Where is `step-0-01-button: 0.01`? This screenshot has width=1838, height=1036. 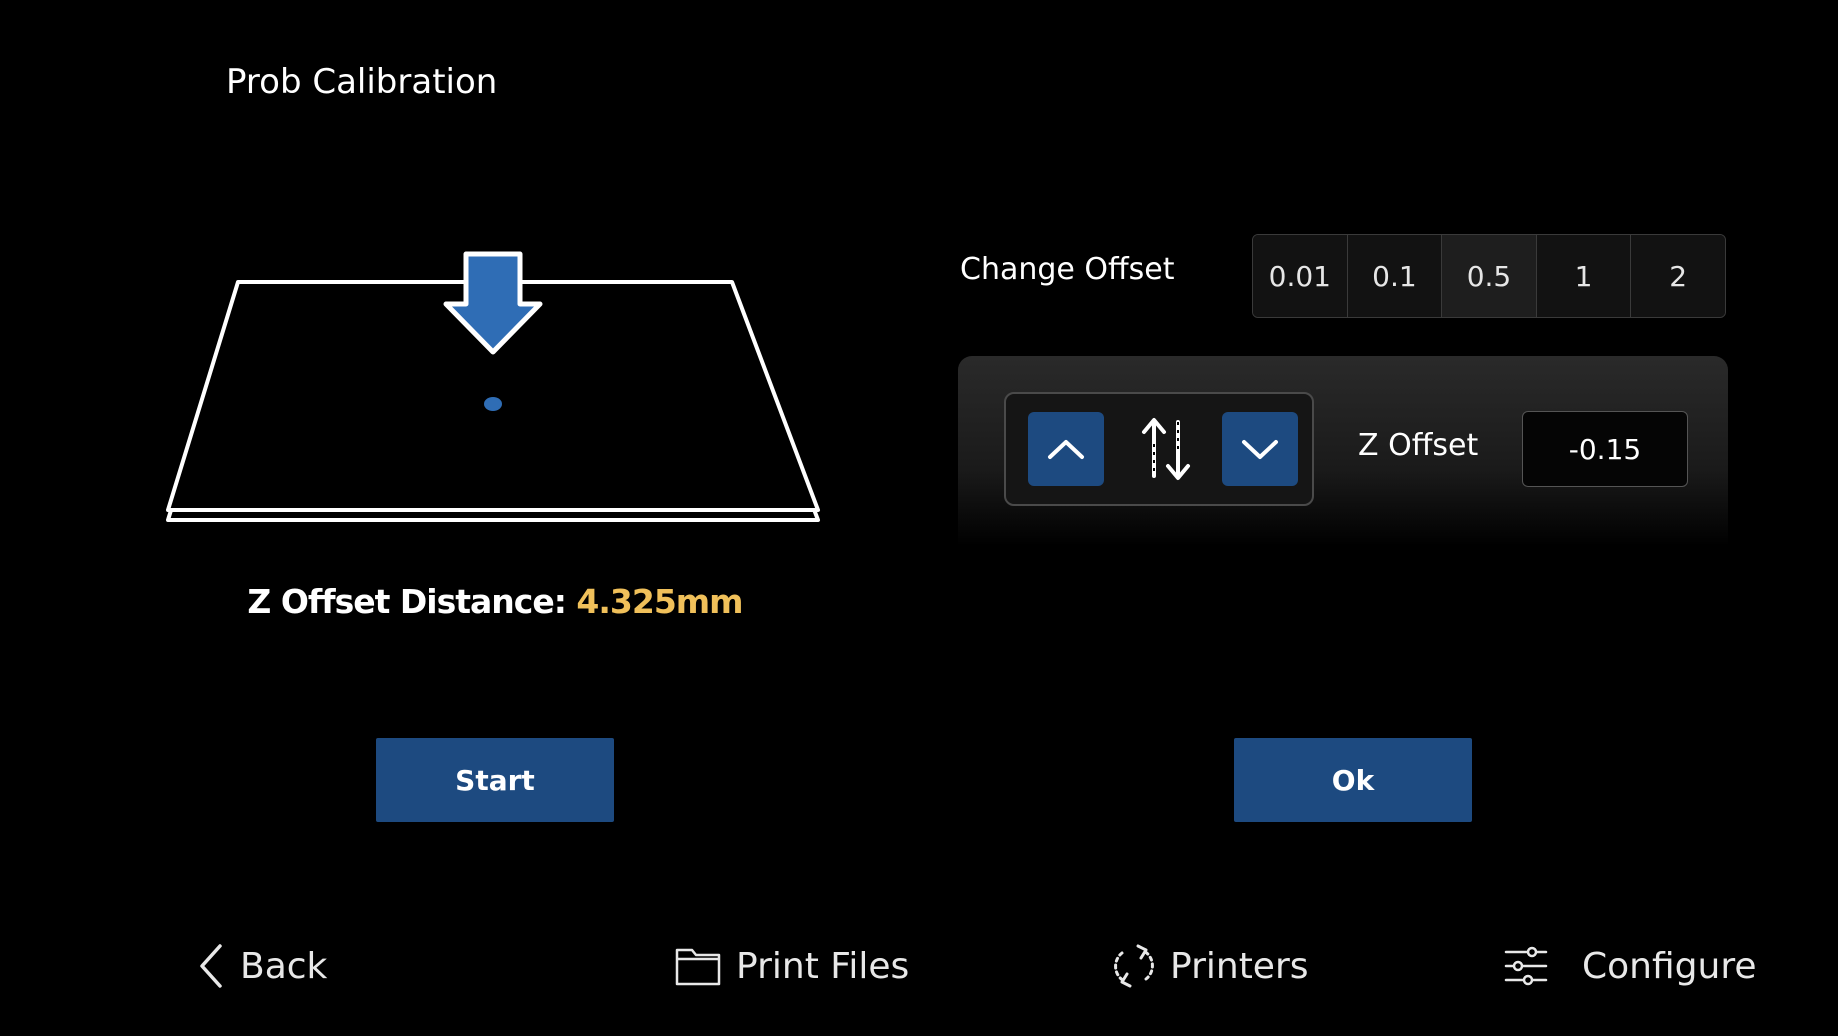
step-0-01-button: 0.01 is located at coordinates (1300, 276).